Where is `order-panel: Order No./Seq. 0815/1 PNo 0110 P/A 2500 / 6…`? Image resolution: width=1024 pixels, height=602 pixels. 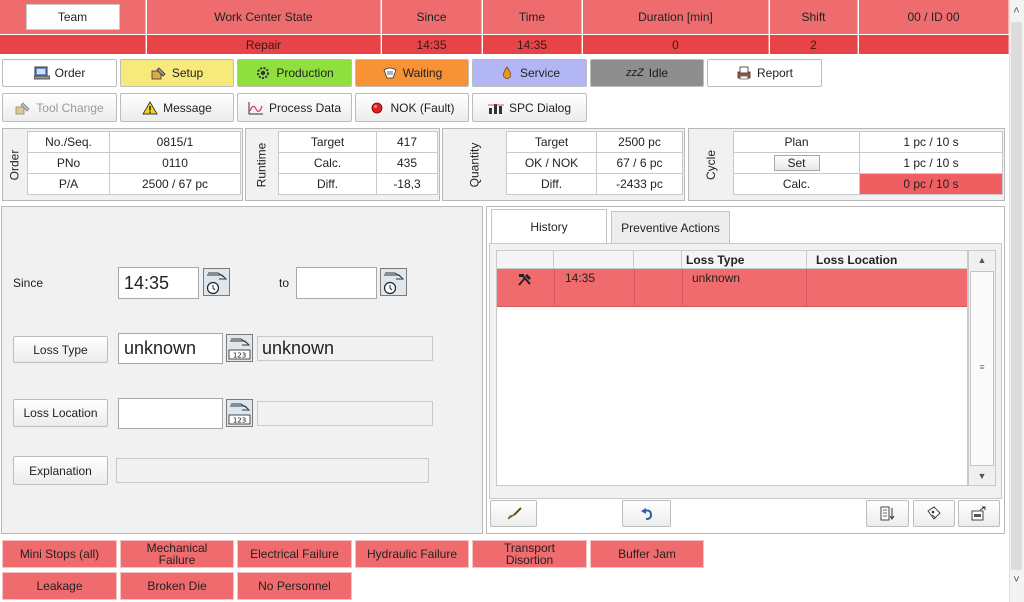
order-panel: Order No./Seq. 0815/1 PNo 0110 P/A 2500 / 6… is located at coordinates (122, 164).